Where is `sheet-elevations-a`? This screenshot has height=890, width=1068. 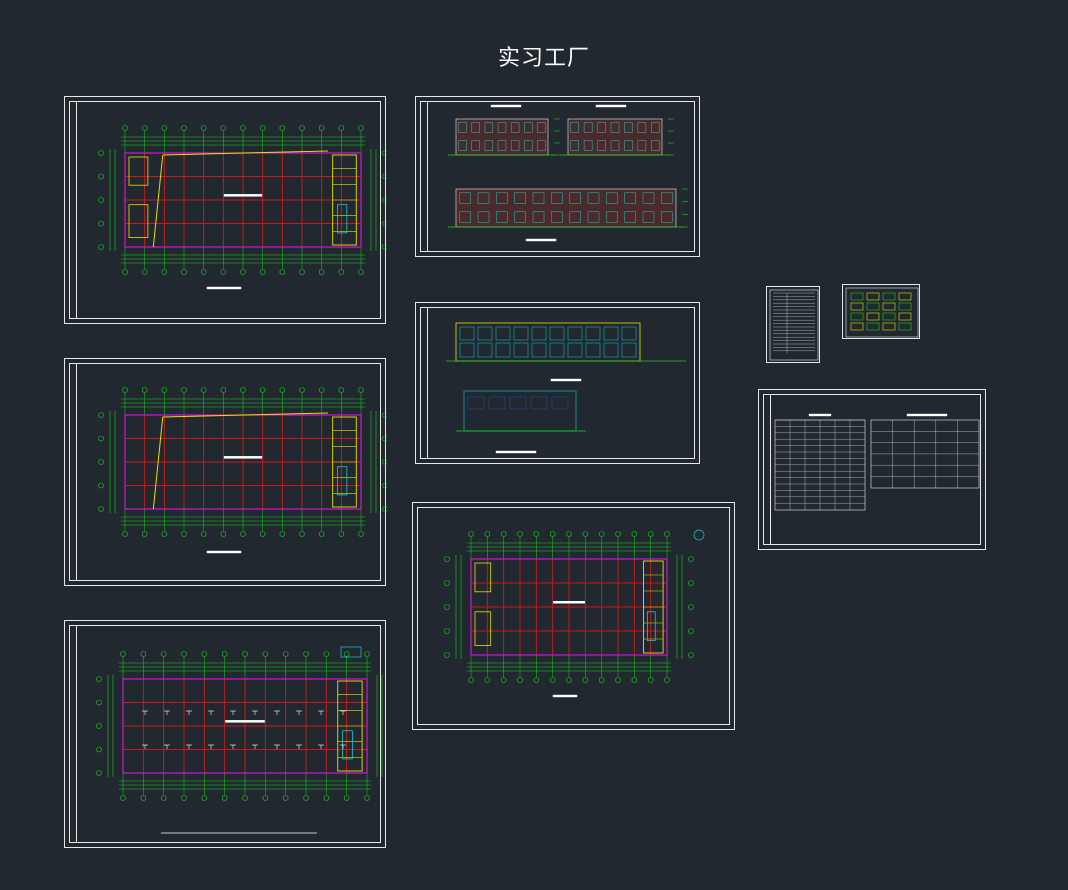
sheet-elevations-a is located at coordinates (557, 176).